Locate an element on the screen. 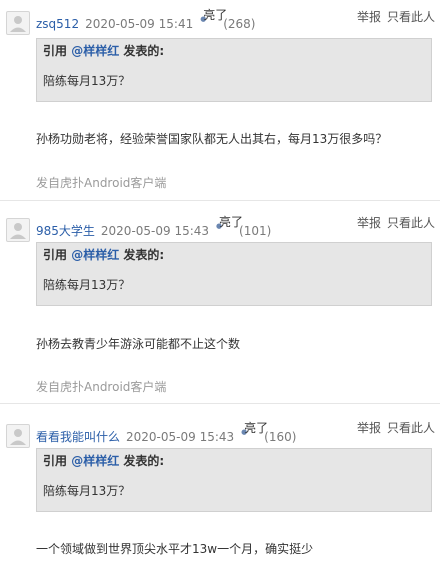 This screenshot has height=571, width=440. post-content: 孙杨去教青少年游泳可能都不止这个数 is located at coordinates (138, 344).